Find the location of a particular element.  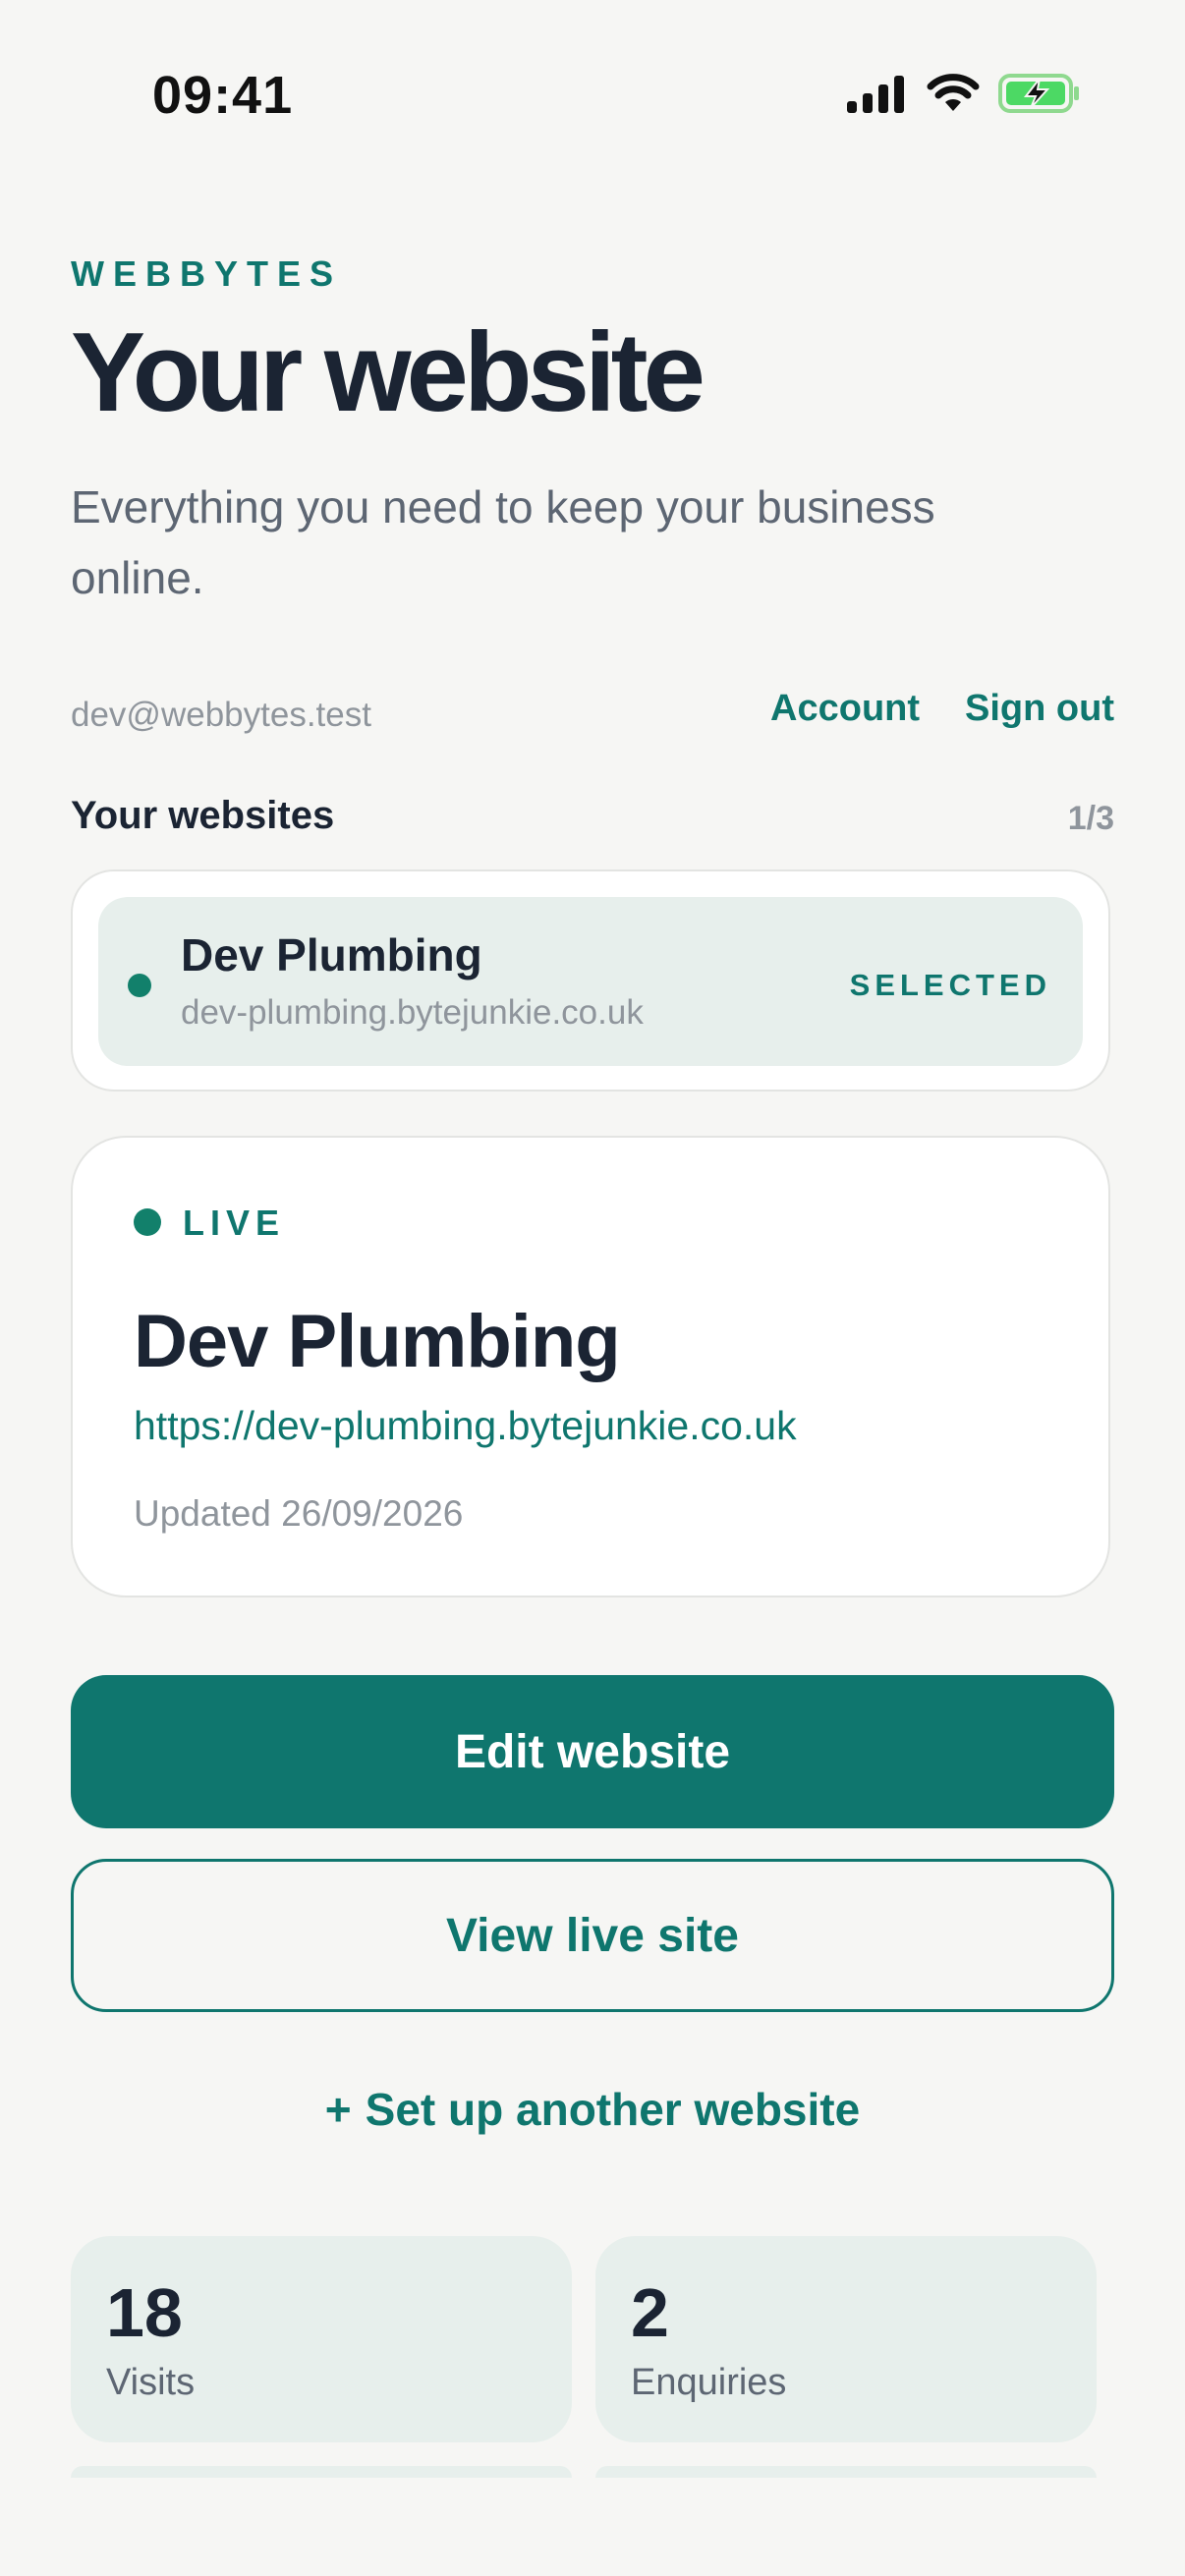

website-name: Dev Plumbing is located at coordinates (332, 954).